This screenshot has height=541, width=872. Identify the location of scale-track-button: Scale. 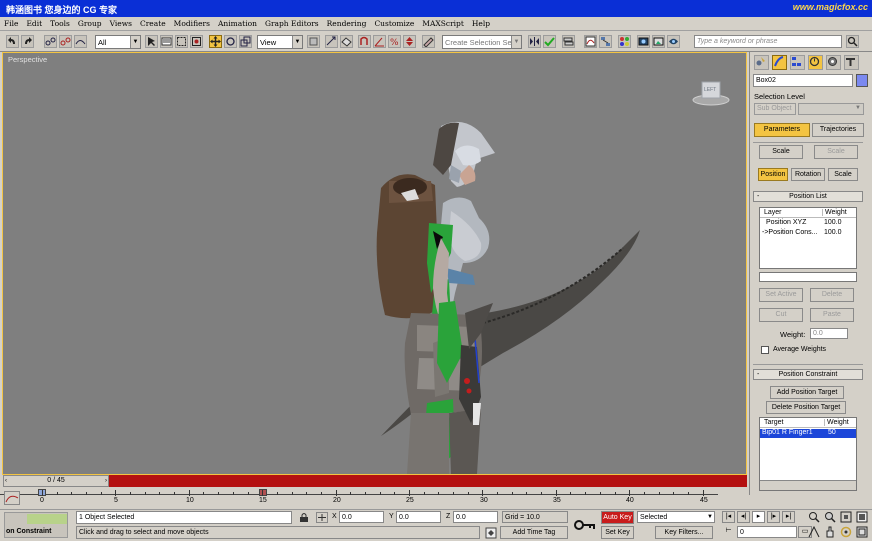
(843, 174).